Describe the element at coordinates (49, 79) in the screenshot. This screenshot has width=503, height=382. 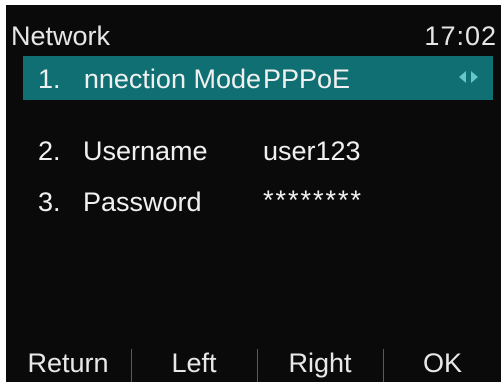
I see `menu-item-number: 1.` at that location.